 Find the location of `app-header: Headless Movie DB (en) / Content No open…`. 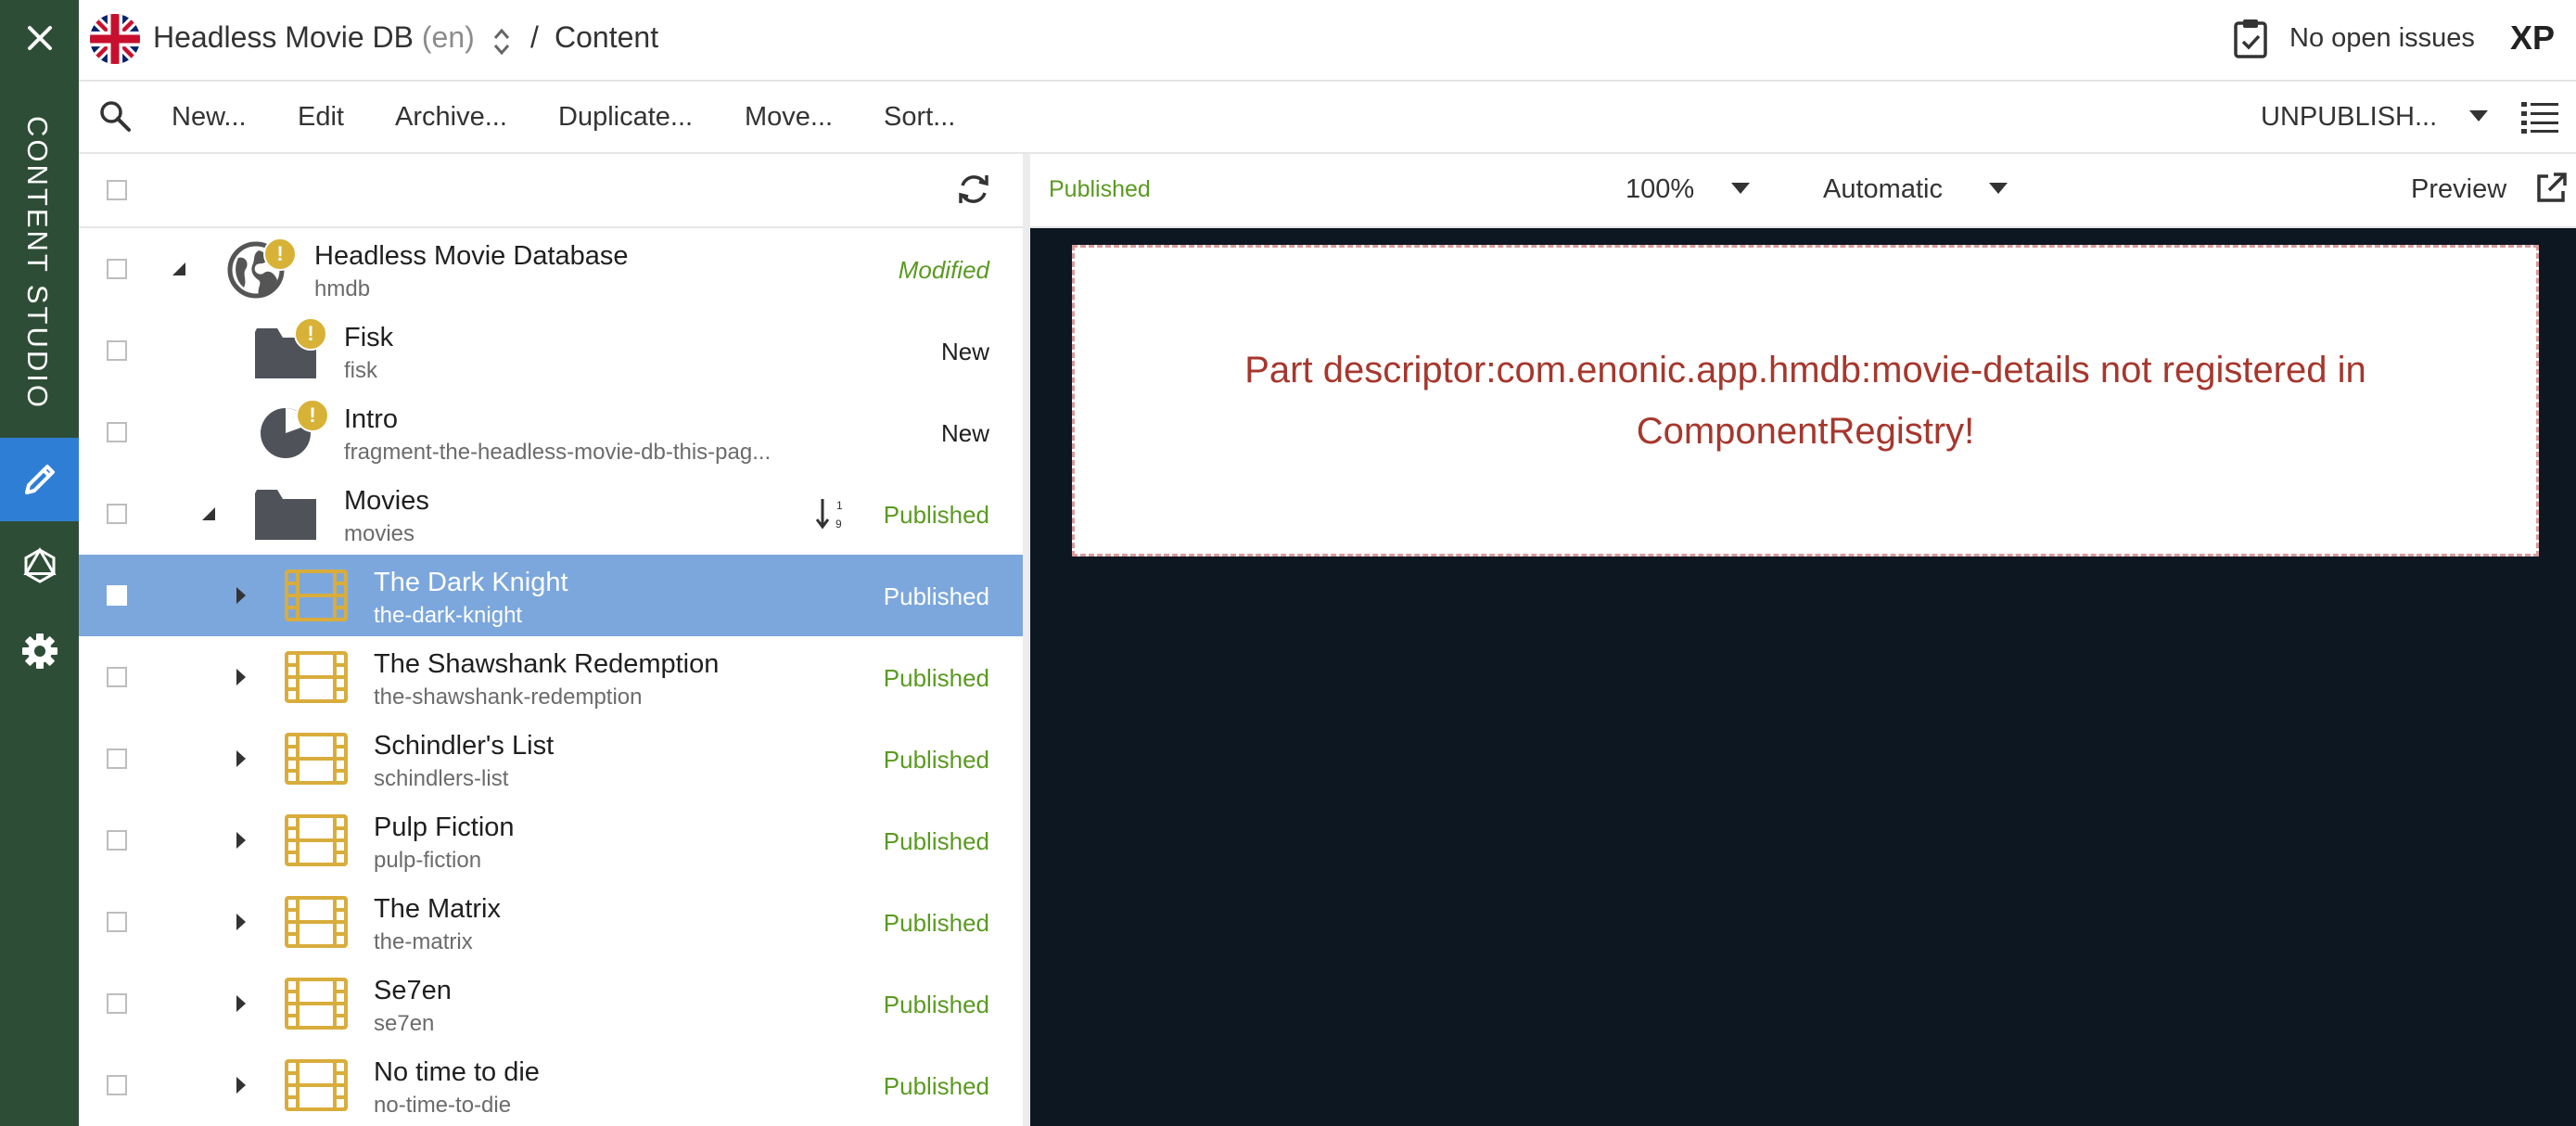

app-header: Headless Movie DB (en) / Content No open… is located at coordinates (1327, 41).